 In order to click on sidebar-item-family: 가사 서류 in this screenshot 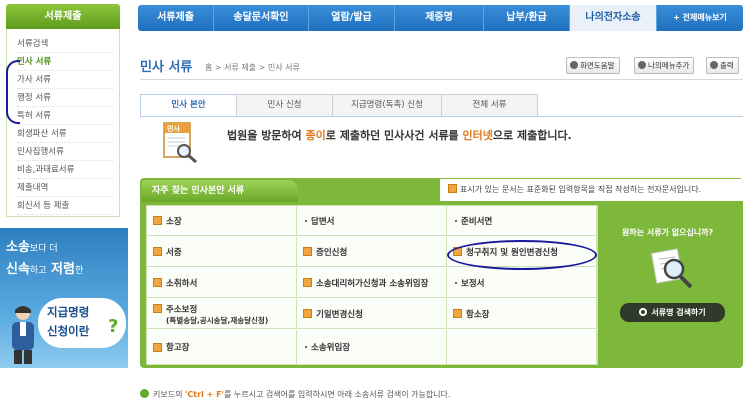, I will do `click(65, 80)`.